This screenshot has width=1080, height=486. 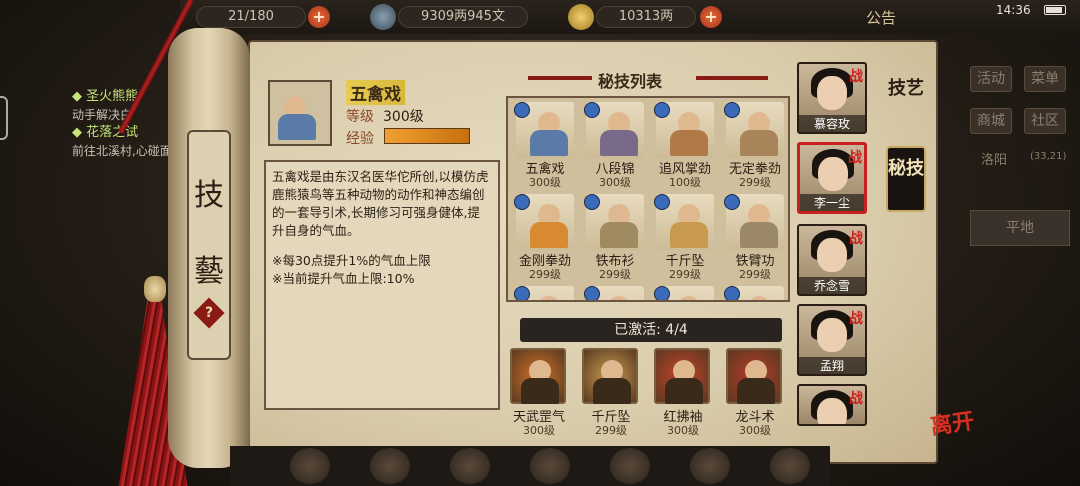 What do you see at coordinates (251, 17) in the screenshot?
I see `followers-counter: 21/180` at bounding box center [251, 17].